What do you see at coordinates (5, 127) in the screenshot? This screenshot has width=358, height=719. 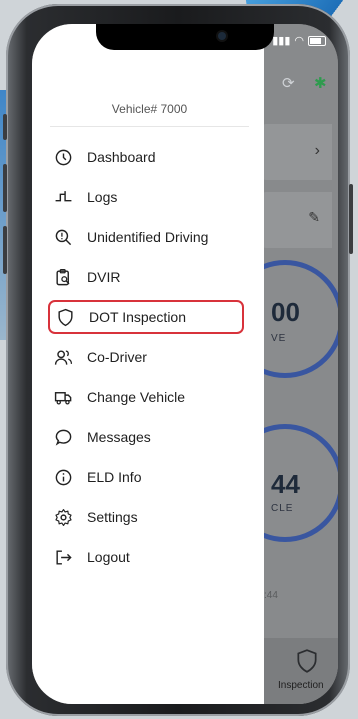 I see `silent-switch` at bounding box center [5, 127].